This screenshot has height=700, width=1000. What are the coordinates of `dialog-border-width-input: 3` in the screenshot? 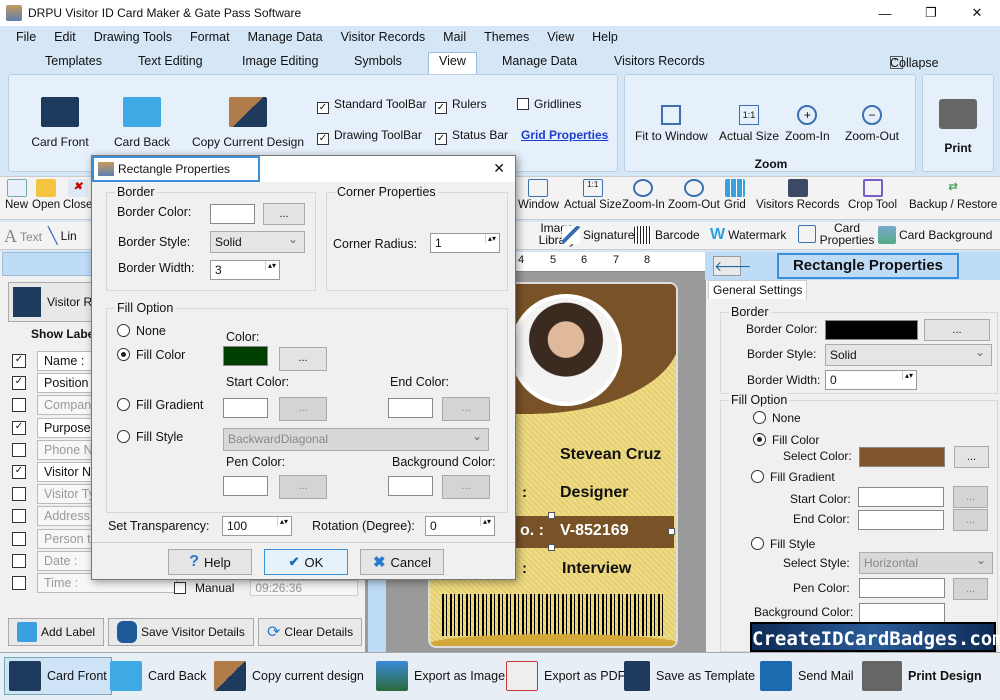 It's located at (245, 270).